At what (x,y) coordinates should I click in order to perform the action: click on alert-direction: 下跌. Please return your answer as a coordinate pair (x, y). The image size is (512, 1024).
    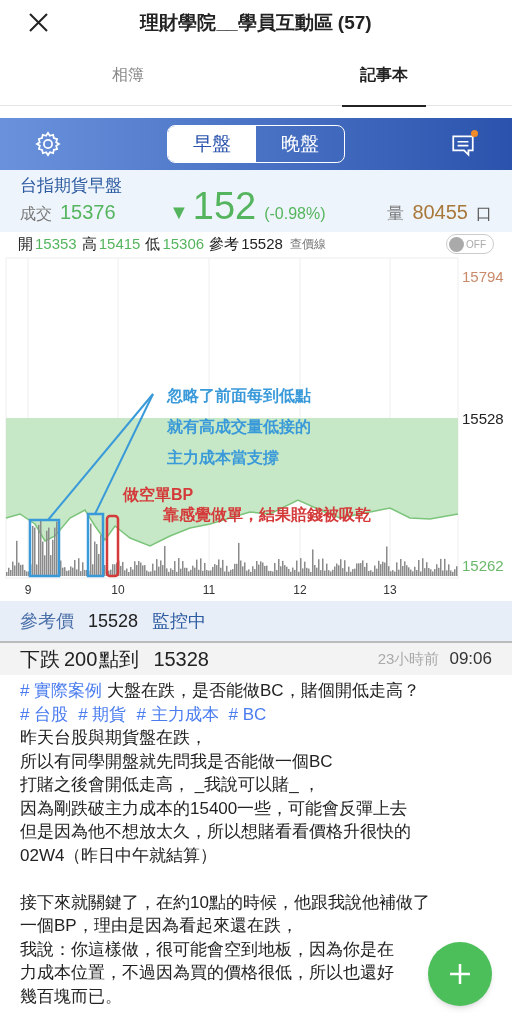
    Looking at the image, I should click on (40, 659).